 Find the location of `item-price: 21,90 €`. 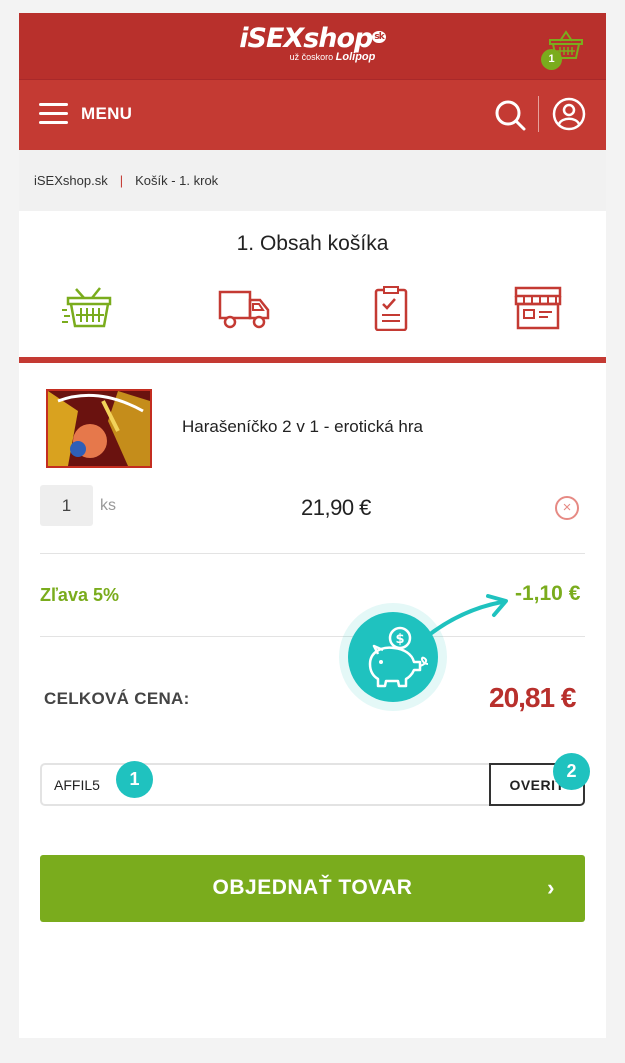

item-price: 21,90 € is located at coordinates (336, 507).